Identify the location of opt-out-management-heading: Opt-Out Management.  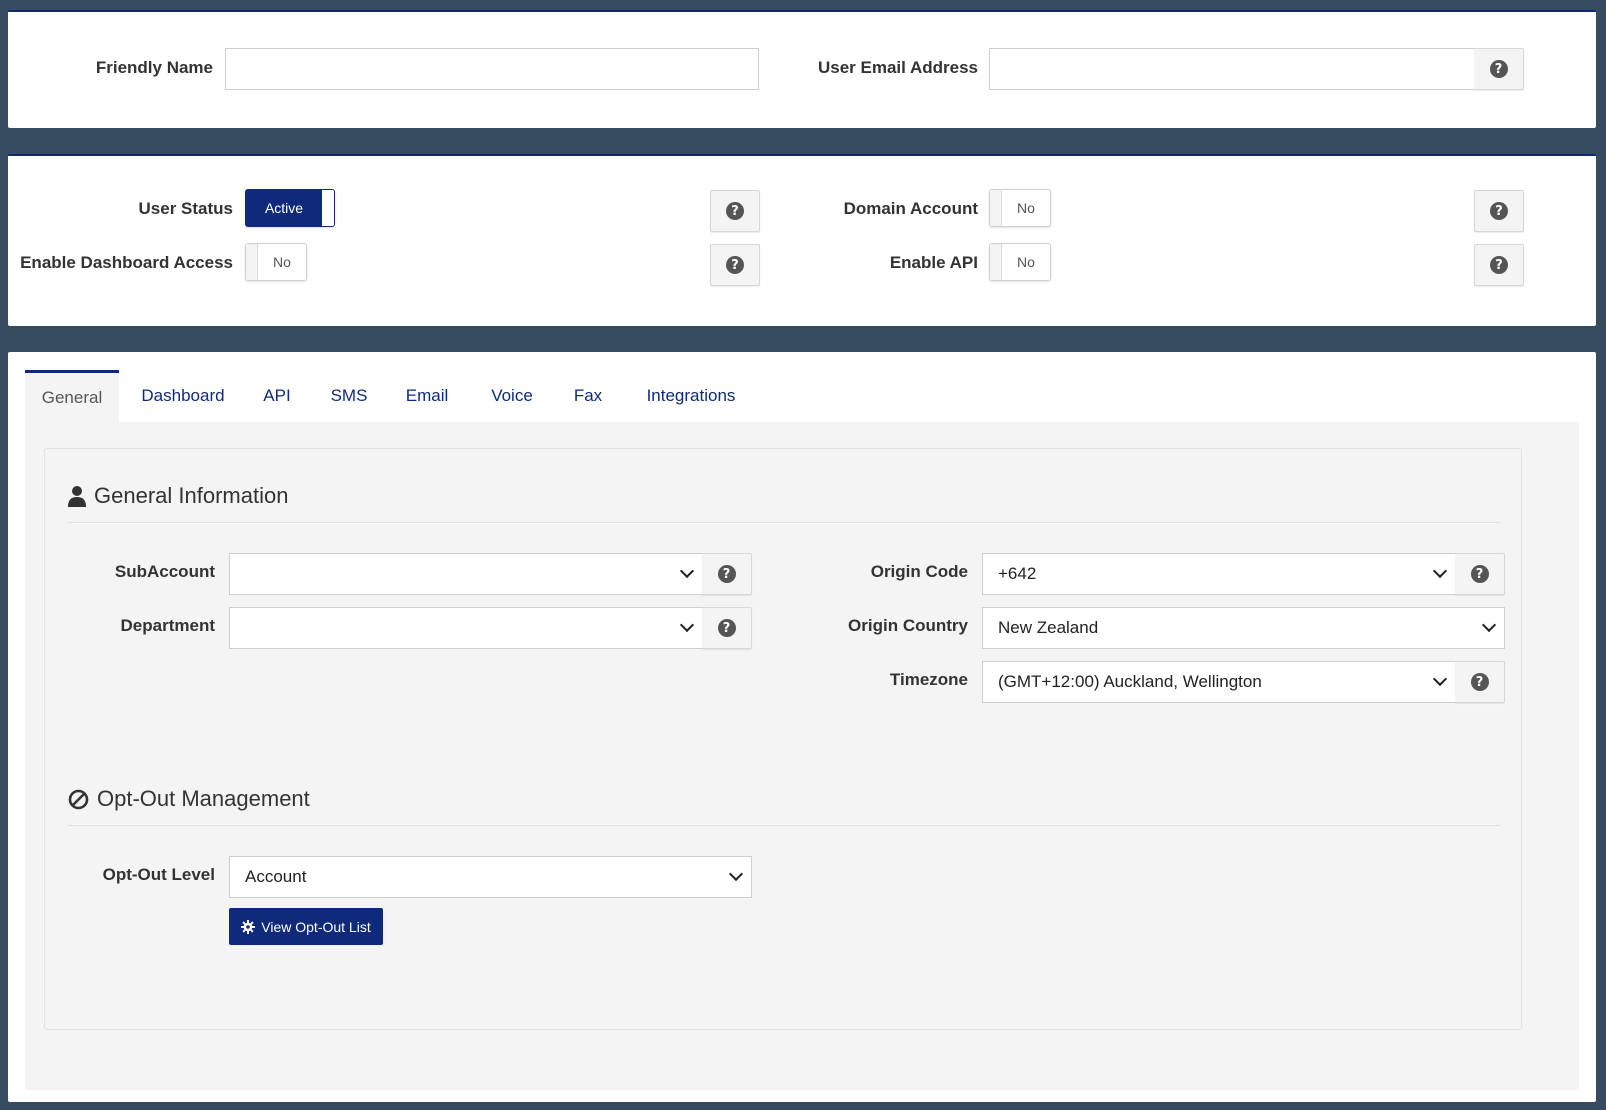
(189, 799).